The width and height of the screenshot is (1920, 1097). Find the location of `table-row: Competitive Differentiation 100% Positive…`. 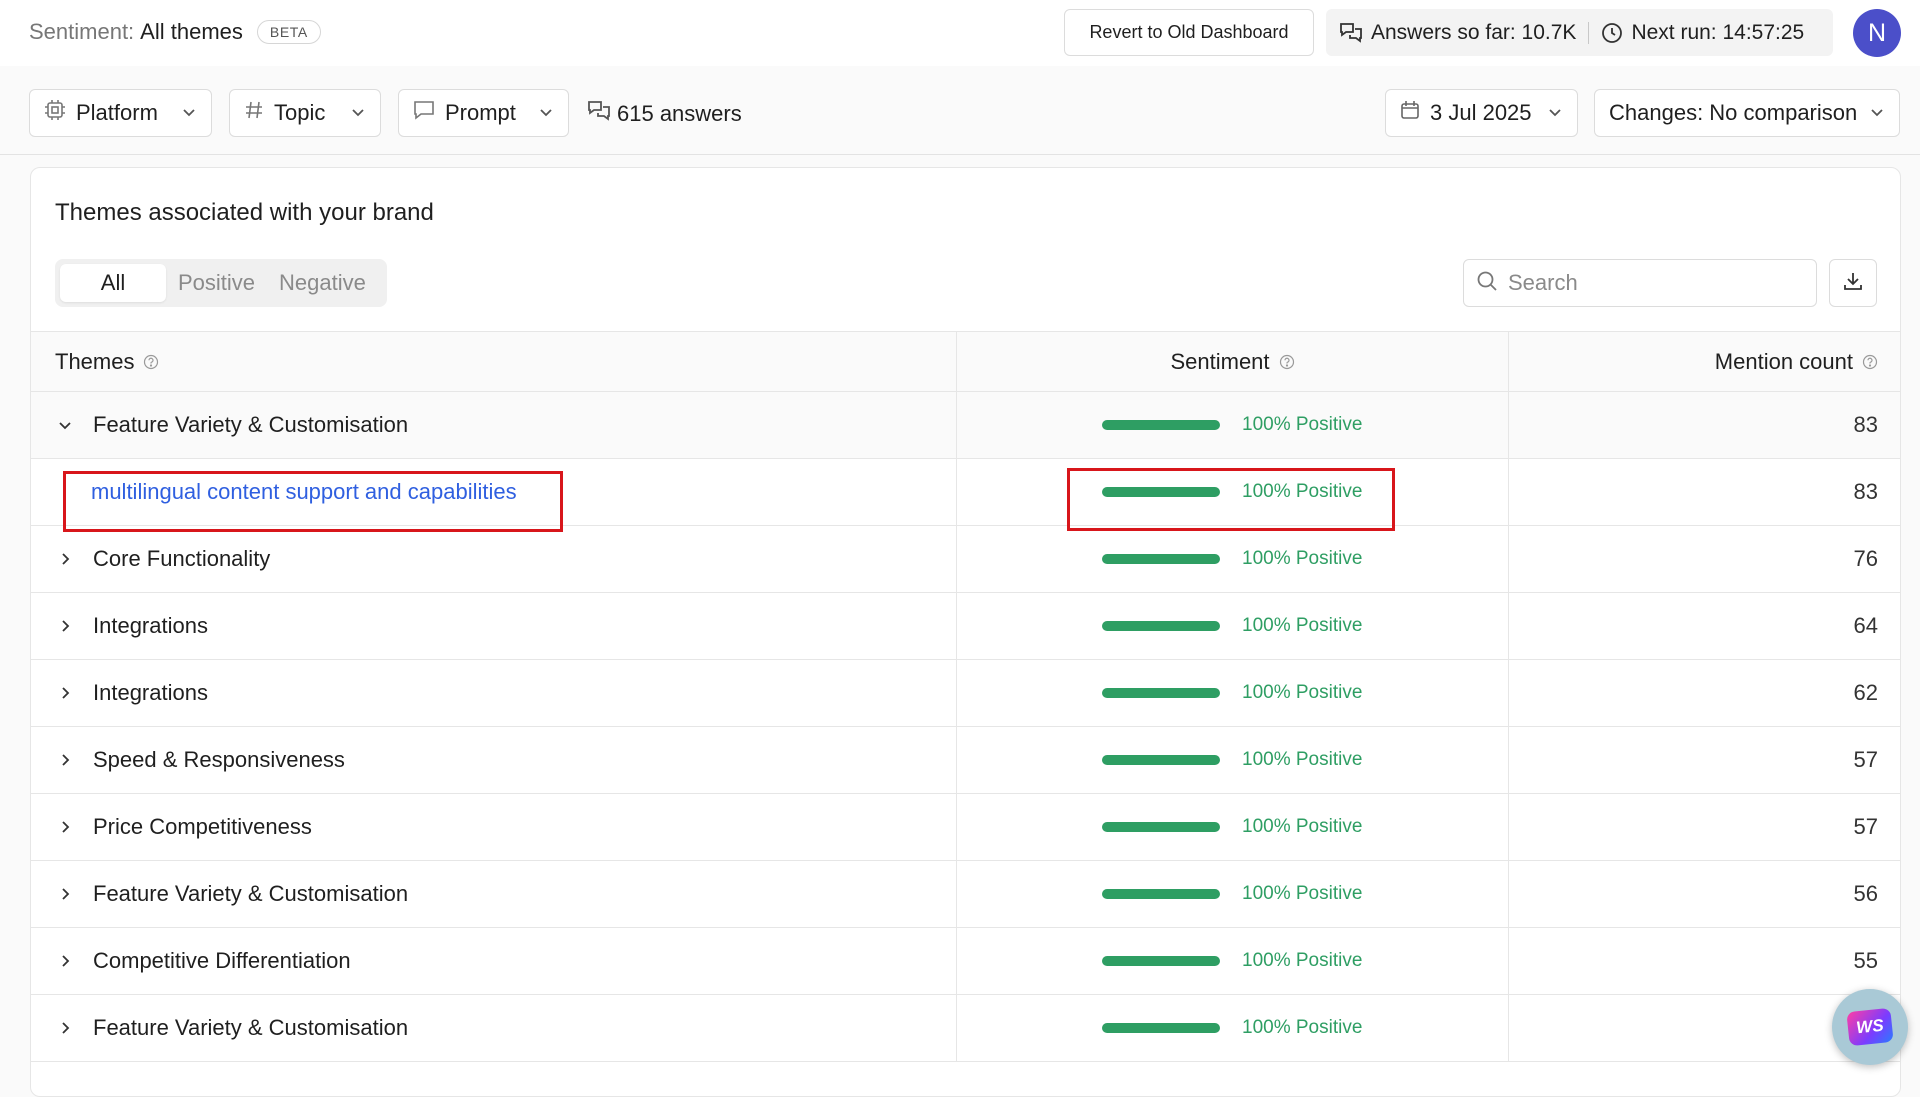

table-row: Competitive Differentiation 100% Positive… is located at coordinates (965, 961).